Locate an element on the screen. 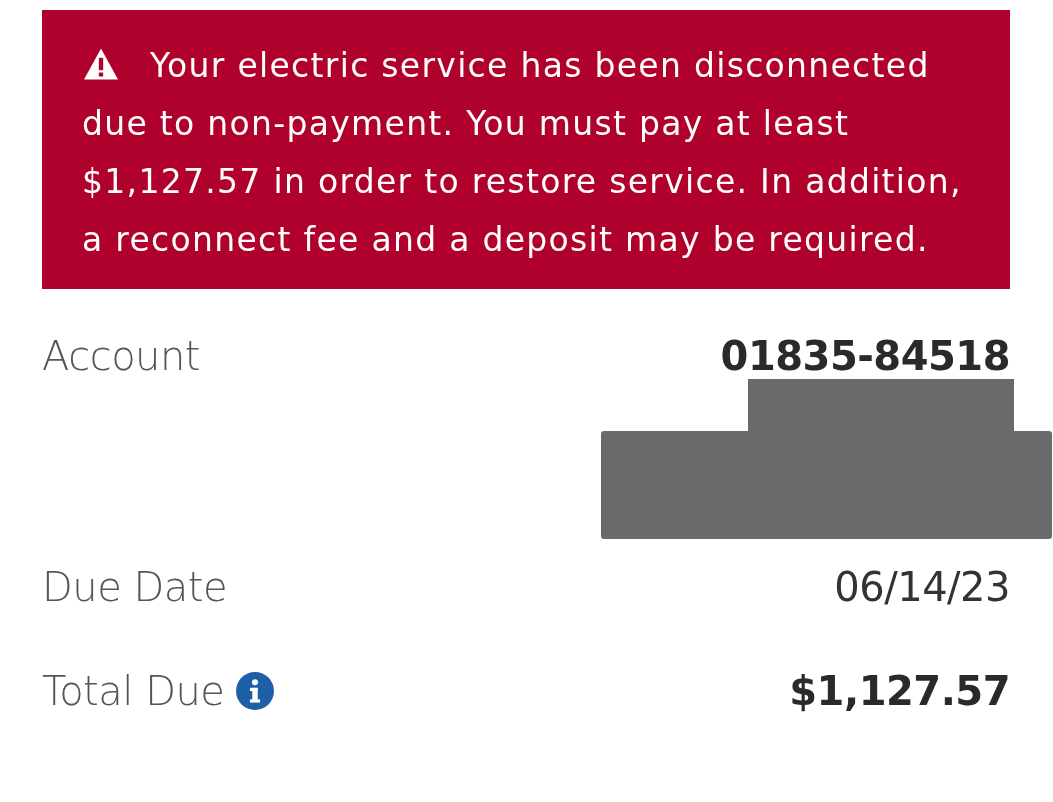 Image resolution: width=1053 pixels, height=802 pixels. info-icon is located at coordinates (255, 691).